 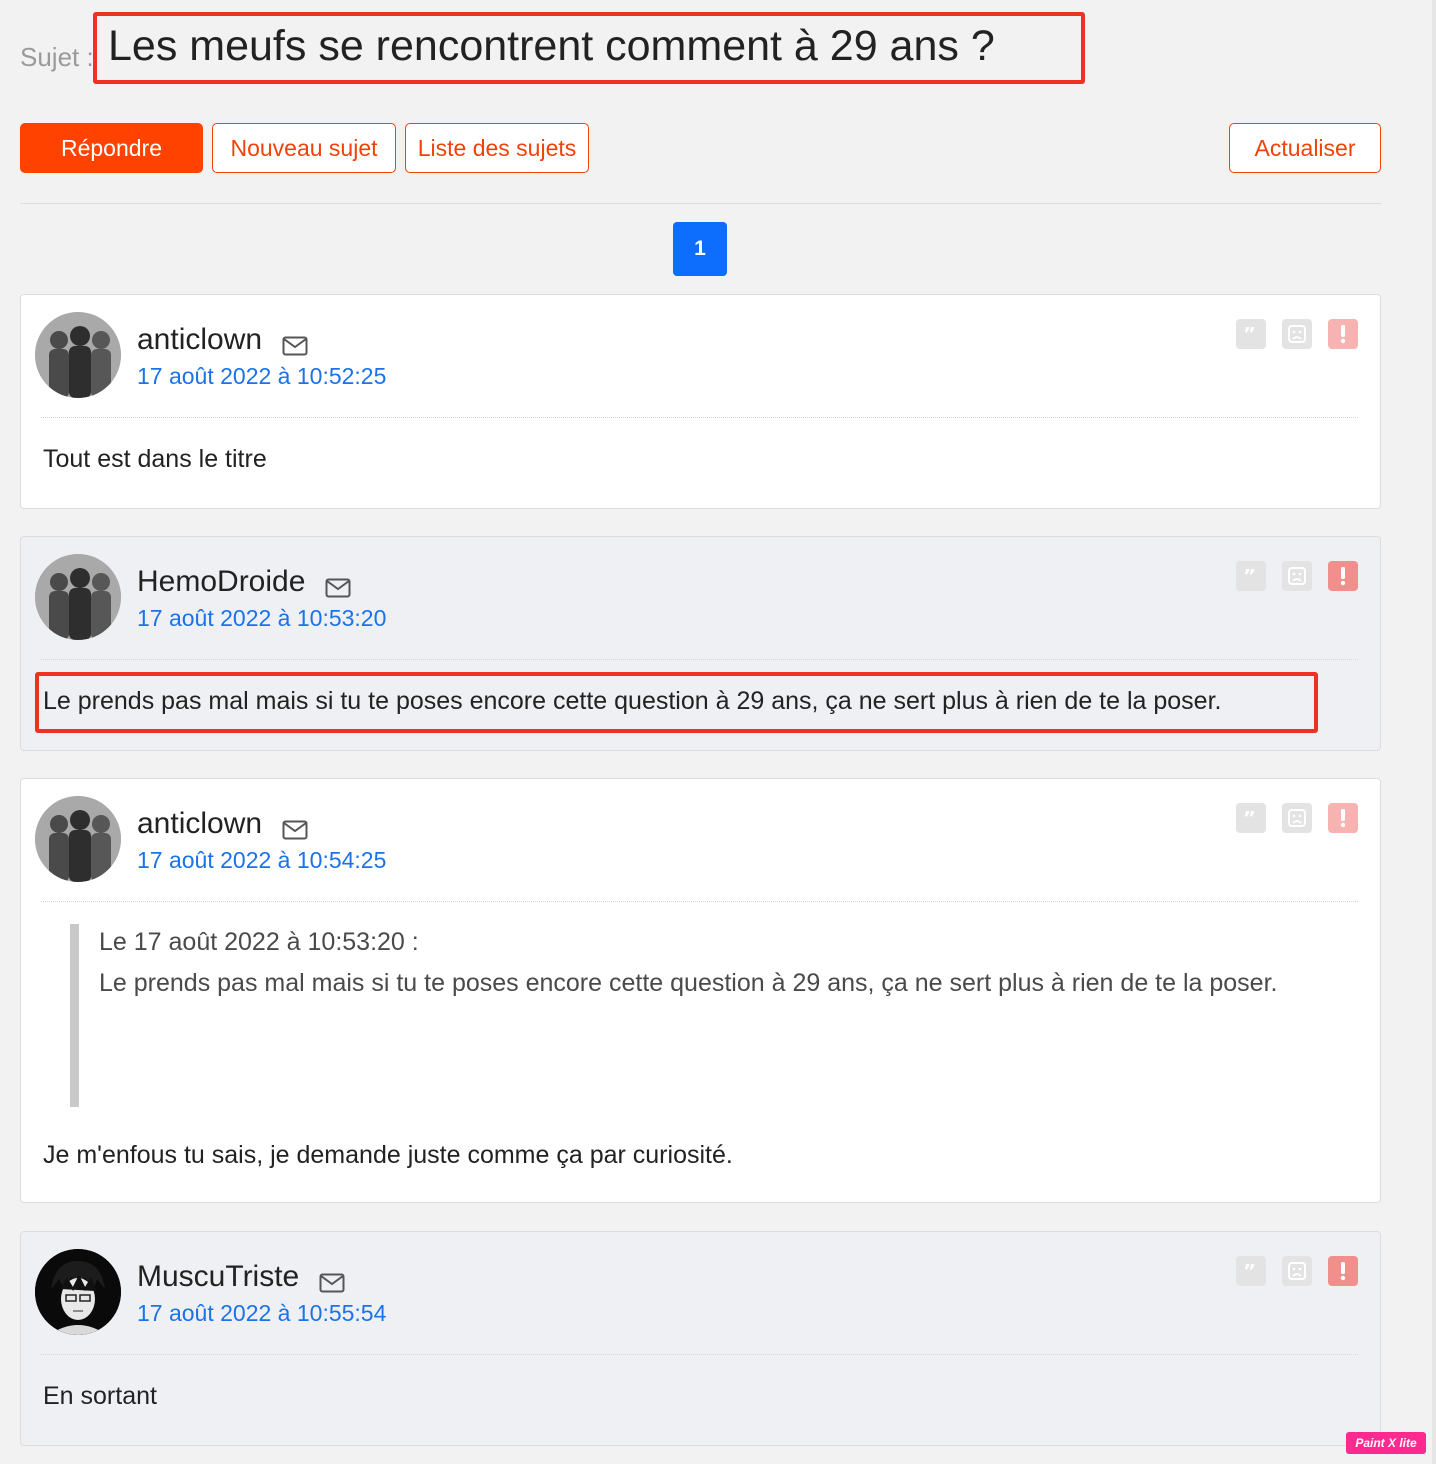 What do you see at coordinates (304, 148) in the screenshot?
I see `new-topic-button: Nouveau sujet` at bounding box center [304, 148].